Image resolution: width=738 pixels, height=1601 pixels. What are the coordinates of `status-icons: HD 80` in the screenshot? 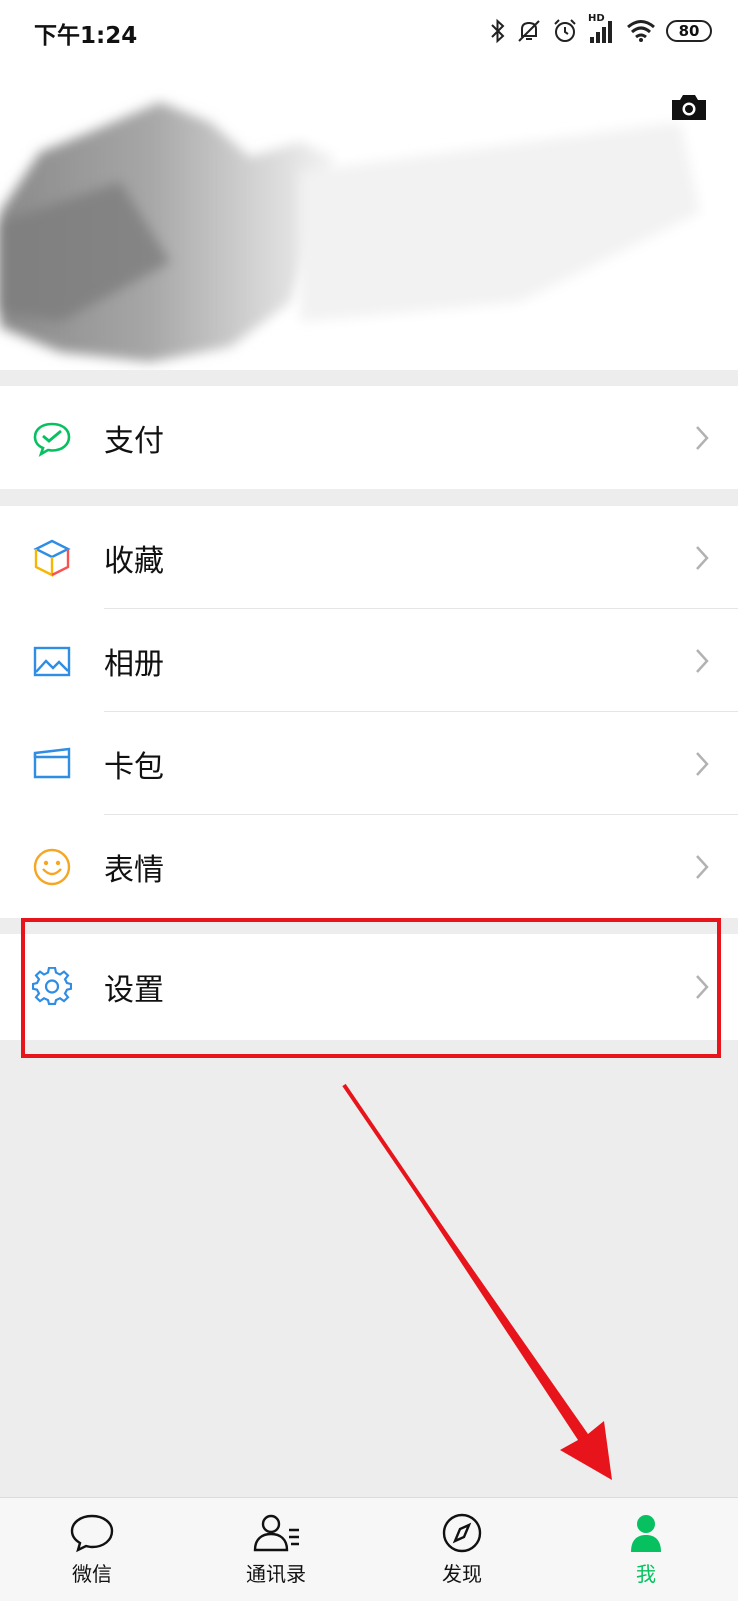 It's located at (601, 30).